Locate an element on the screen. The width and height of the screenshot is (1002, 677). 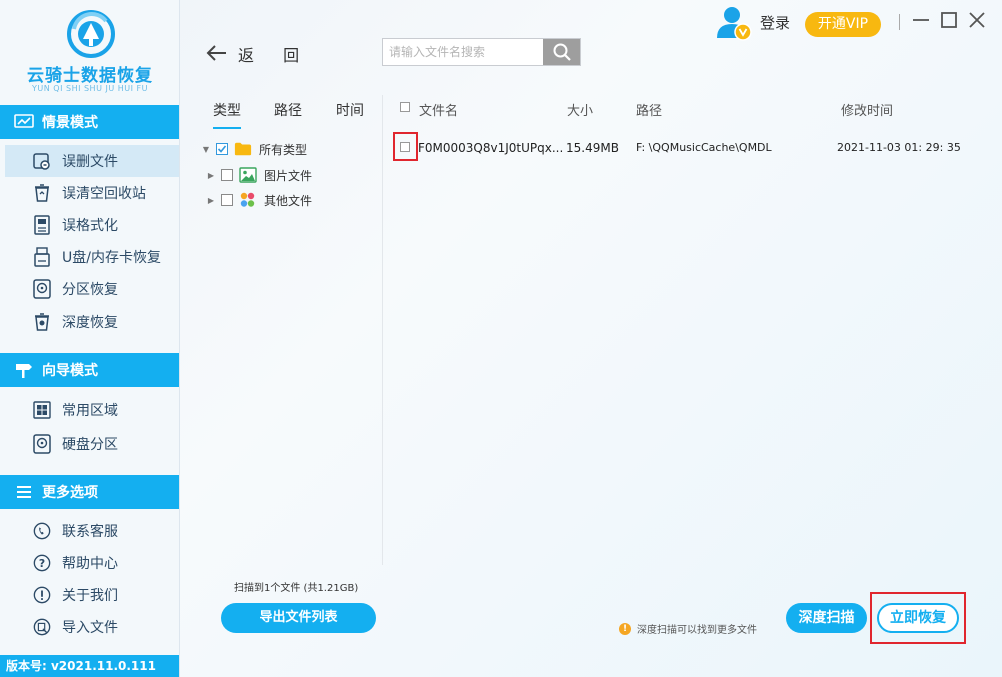
tree-label: 所有类型 is located at coordinates (283, 149).